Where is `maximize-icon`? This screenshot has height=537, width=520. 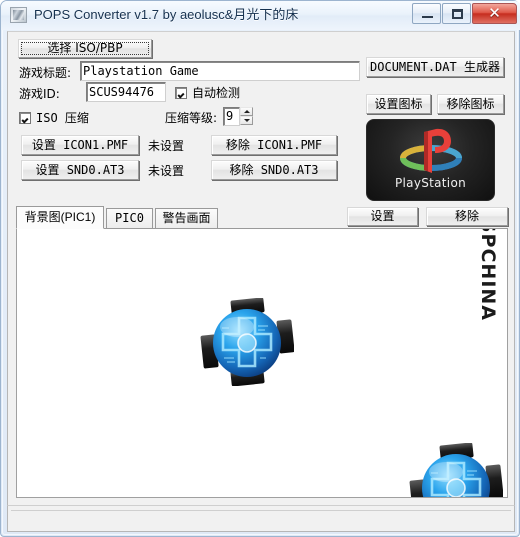 maximize-icon is located at coordinates (457, 14).